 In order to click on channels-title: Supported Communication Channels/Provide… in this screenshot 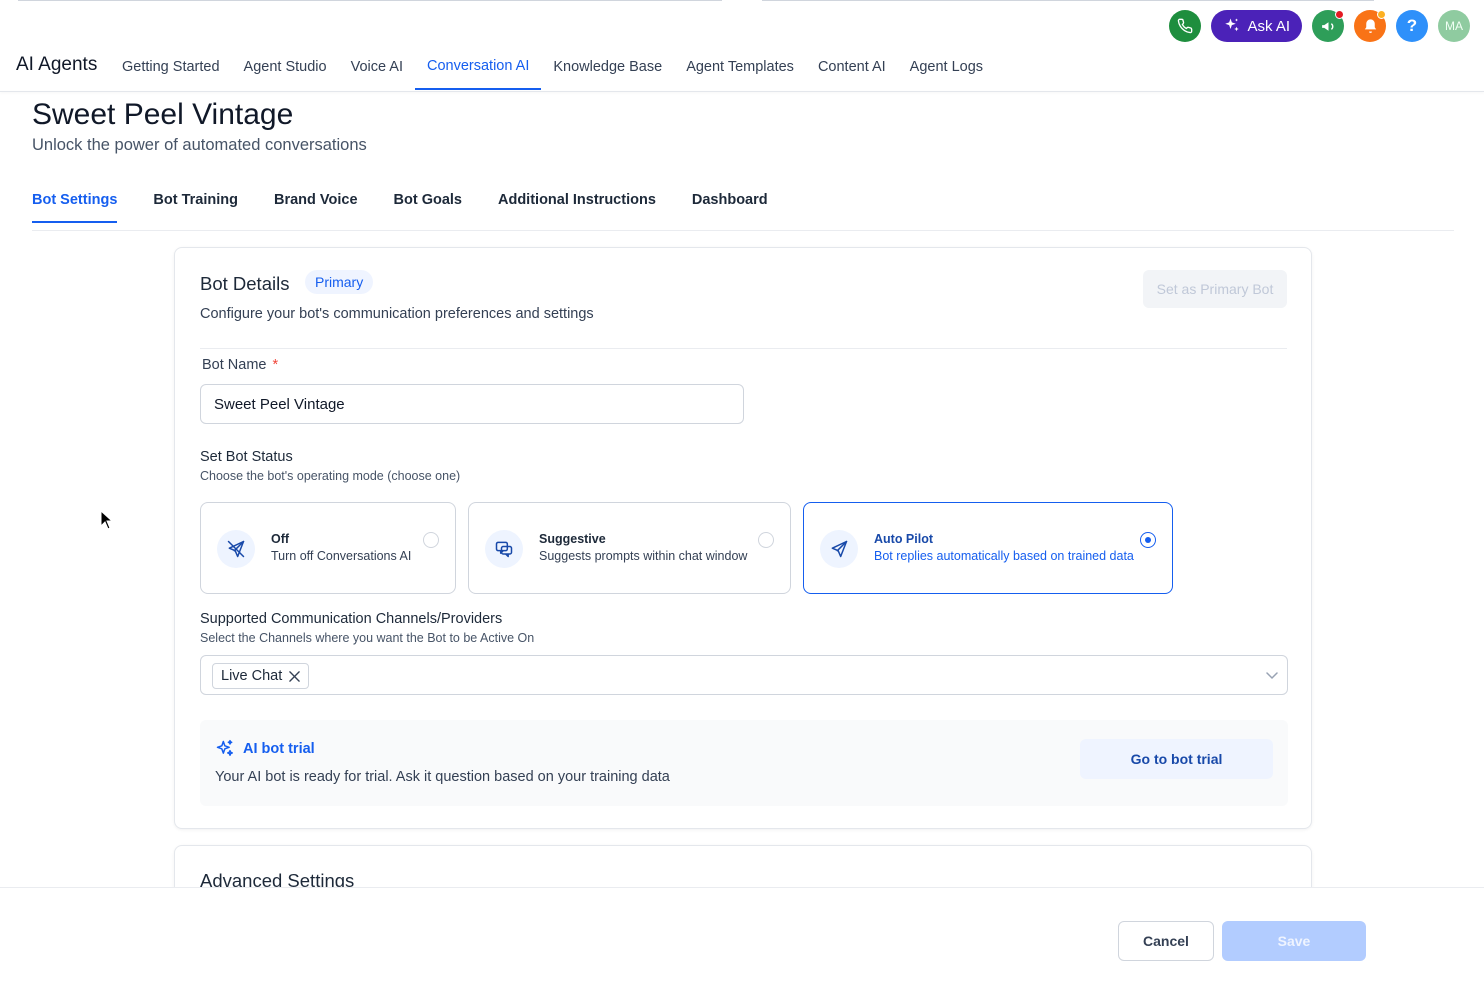, I will do `click(351, 619)`.